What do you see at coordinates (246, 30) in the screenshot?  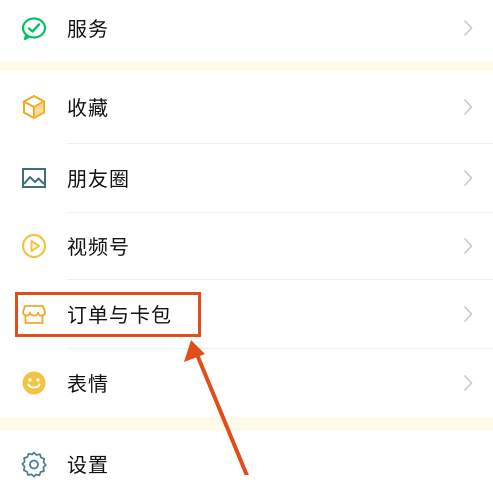 I see `menu-item-services: 服务` at bounding box center [246, 30].